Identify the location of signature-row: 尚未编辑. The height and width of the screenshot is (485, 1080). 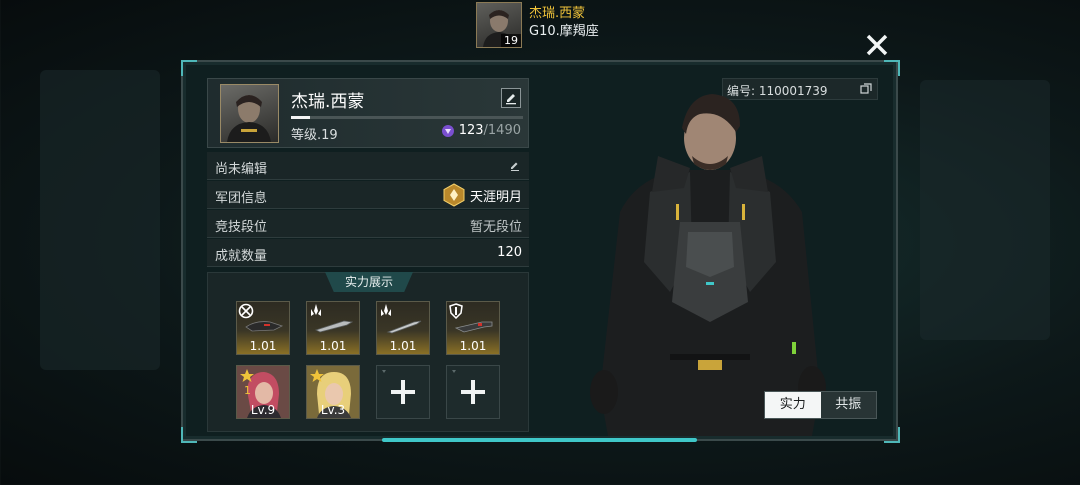
(368, 166).